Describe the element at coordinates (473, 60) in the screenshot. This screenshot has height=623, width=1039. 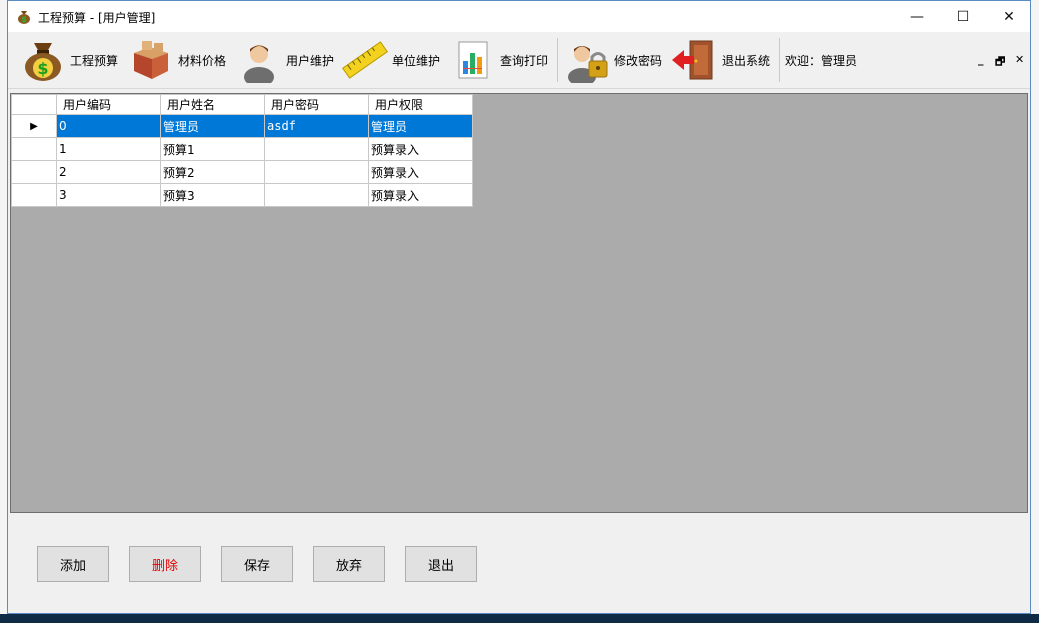
I see `chart-report-icon` at that location.